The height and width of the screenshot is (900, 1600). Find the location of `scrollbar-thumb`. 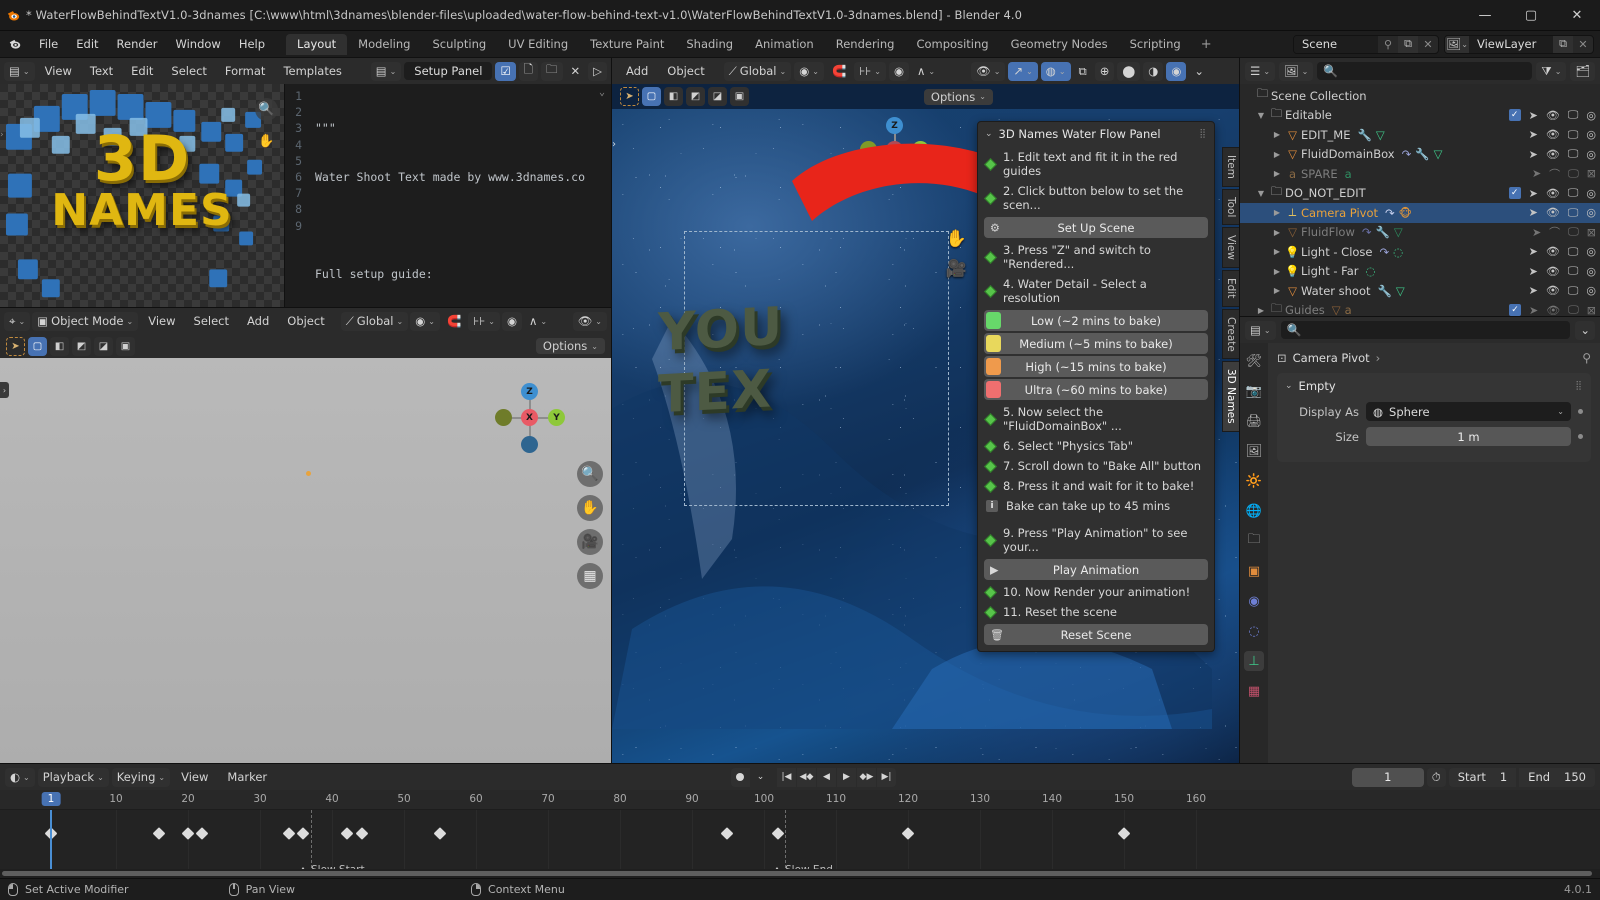

scrollbar-thumb is located at coordinates (797, 873).